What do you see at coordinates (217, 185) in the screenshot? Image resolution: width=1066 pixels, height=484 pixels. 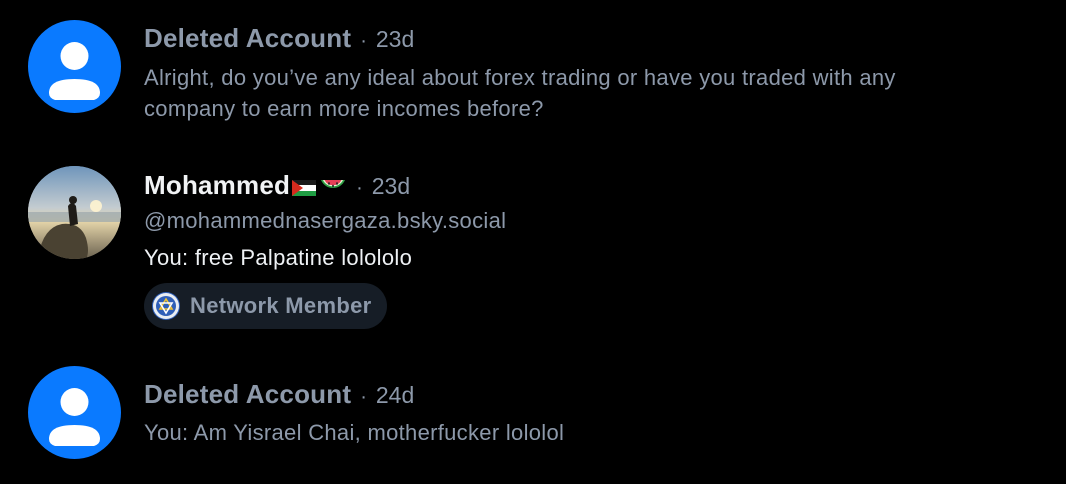 I see `sender-name: Mohammed` at bounding box center [217, 185].